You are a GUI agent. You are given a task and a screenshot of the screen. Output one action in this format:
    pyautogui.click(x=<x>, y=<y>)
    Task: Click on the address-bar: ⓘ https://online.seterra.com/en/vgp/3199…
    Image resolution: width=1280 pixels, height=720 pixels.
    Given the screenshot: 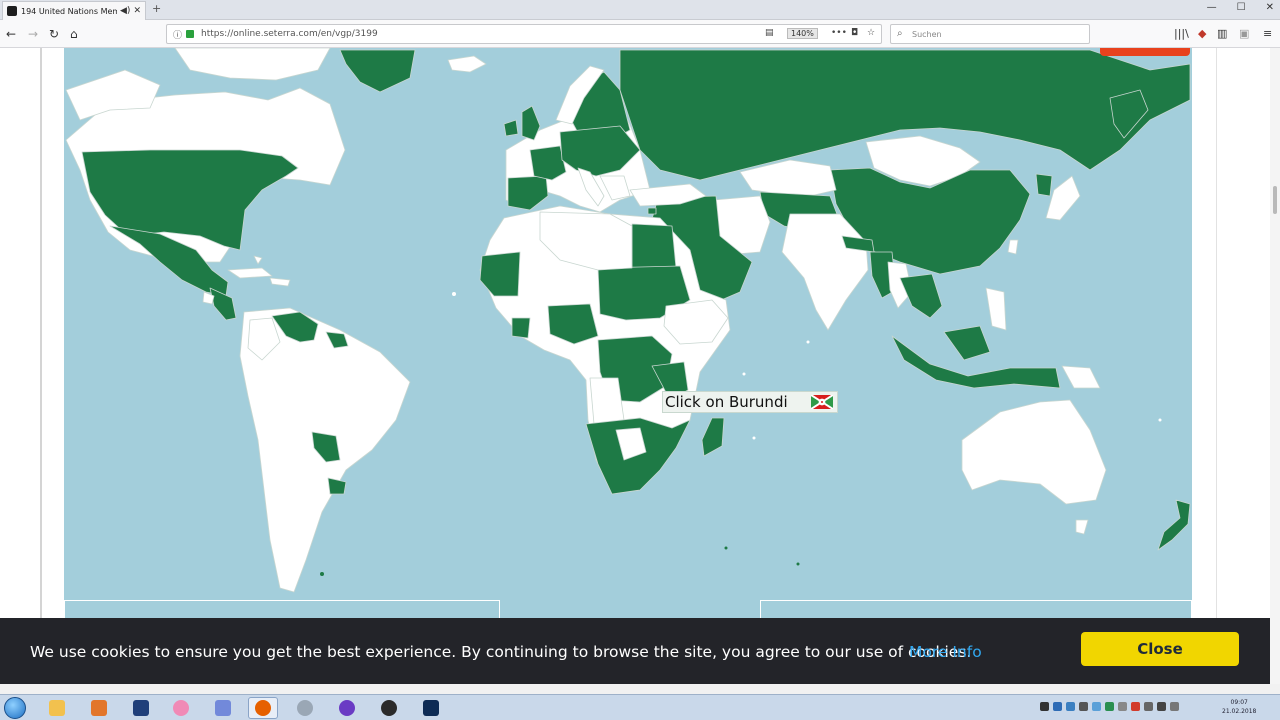 What is the action you would take?
    pyautogui.click(x=524, y=34)
    